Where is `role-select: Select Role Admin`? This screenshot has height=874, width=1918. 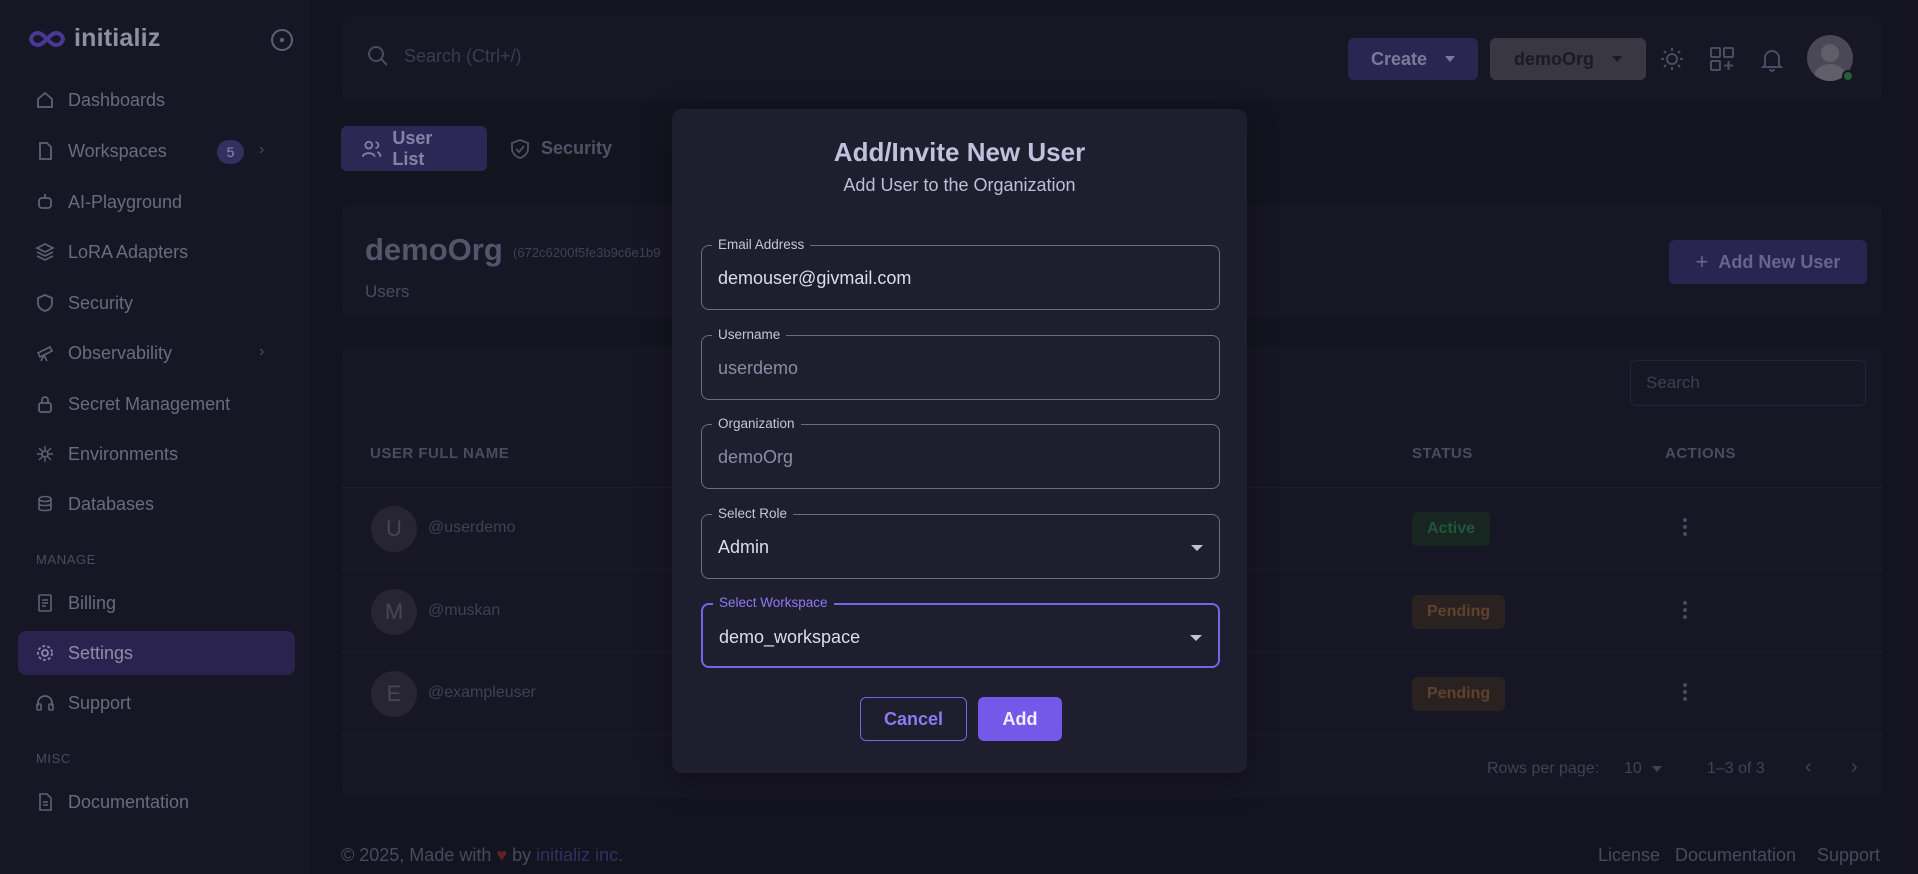
role-select: Select Role Admin is located at coordinates (960, 542).